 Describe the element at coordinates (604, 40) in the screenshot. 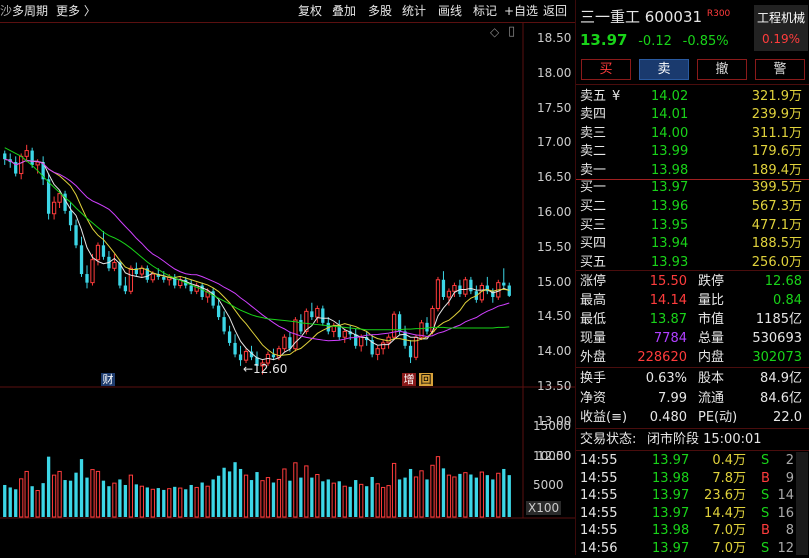

I see `current-price: 13.97` at that location.